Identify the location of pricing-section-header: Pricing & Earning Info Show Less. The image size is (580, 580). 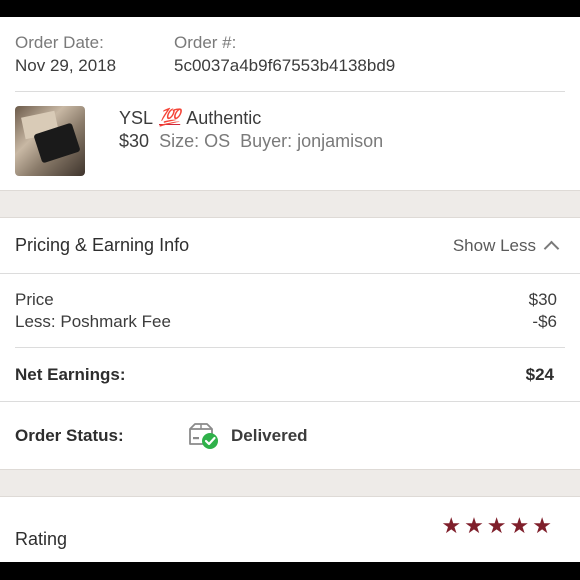
(290, 245).